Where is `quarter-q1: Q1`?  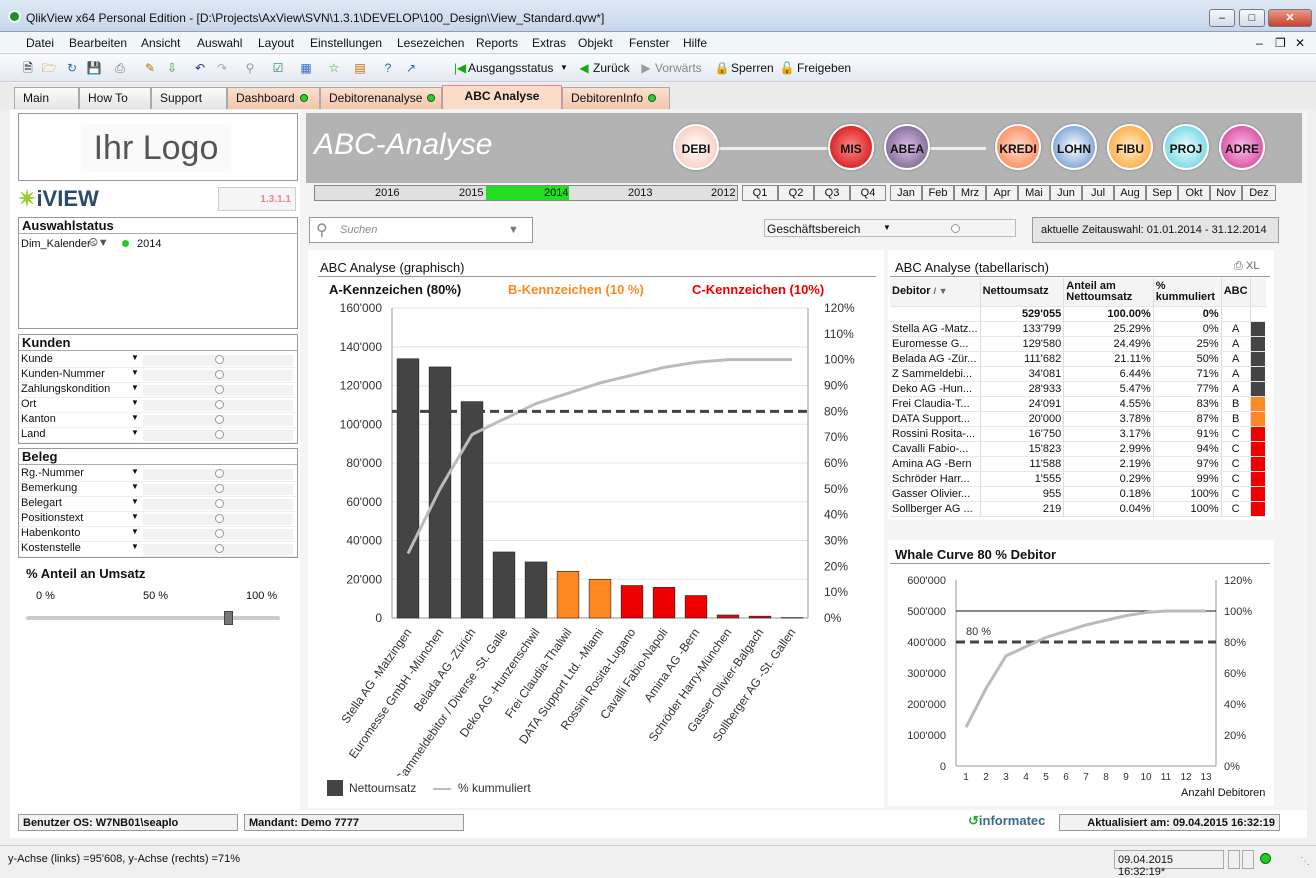
quarter-q1: Q1 is located at coordinates (760, 193).